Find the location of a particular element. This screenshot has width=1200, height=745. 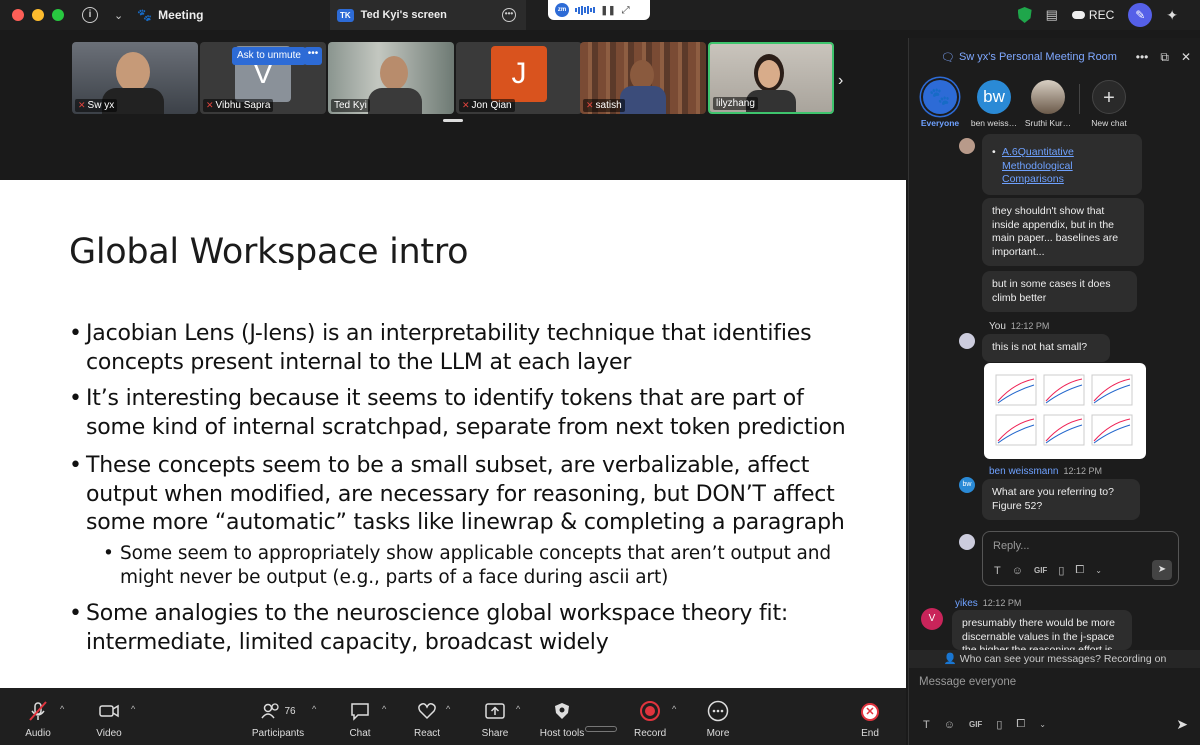

info-icon: i is located at coordinates (90, 15).